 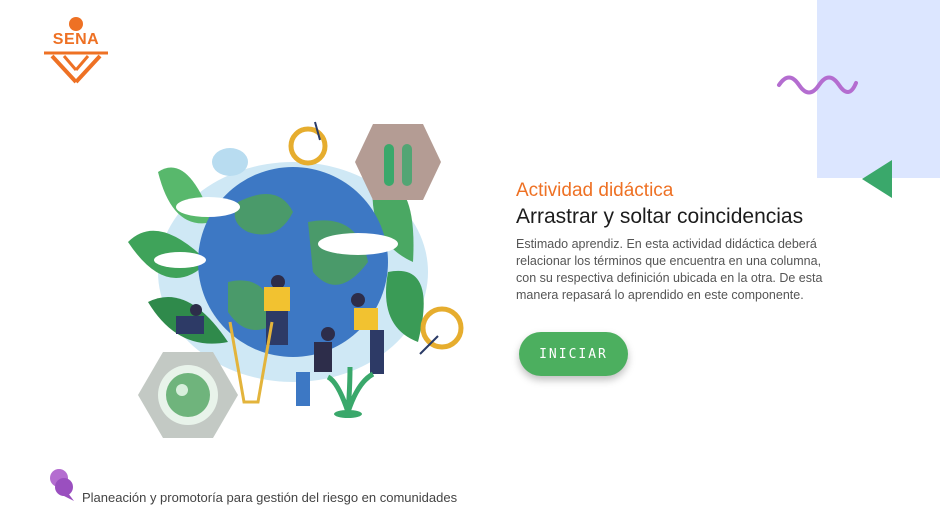 What do you see at coordinates (62, 485) in the screenshot?
I see `chat-bubble-icon` at bounding box center [62, 485].